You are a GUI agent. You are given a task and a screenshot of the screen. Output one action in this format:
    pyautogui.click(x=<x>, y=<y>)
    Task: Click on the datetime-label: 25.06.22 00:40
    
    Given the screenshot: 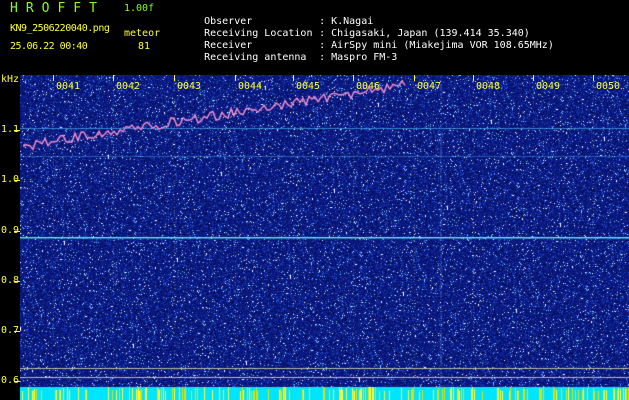 What is the action you would take?
    pyautogui.click(x=49, y=46)
    